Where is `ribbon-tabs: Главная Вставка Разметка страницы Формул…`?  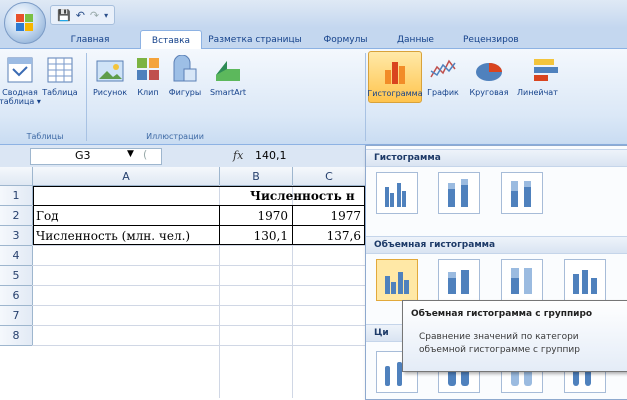 ribbon-tabs: Главная Вставка Разметка страницы Формул… is located at coordinates (313, 39).